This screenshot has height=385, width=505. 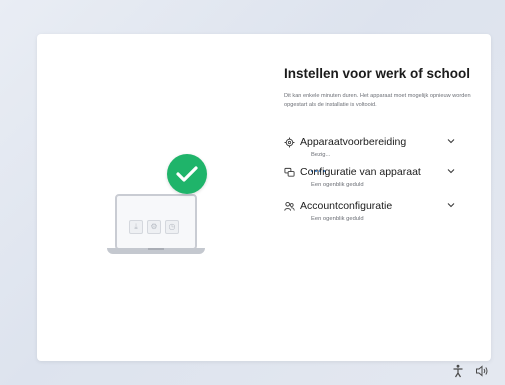 I want to click on laptop-notch, so click(x=156, y=249).